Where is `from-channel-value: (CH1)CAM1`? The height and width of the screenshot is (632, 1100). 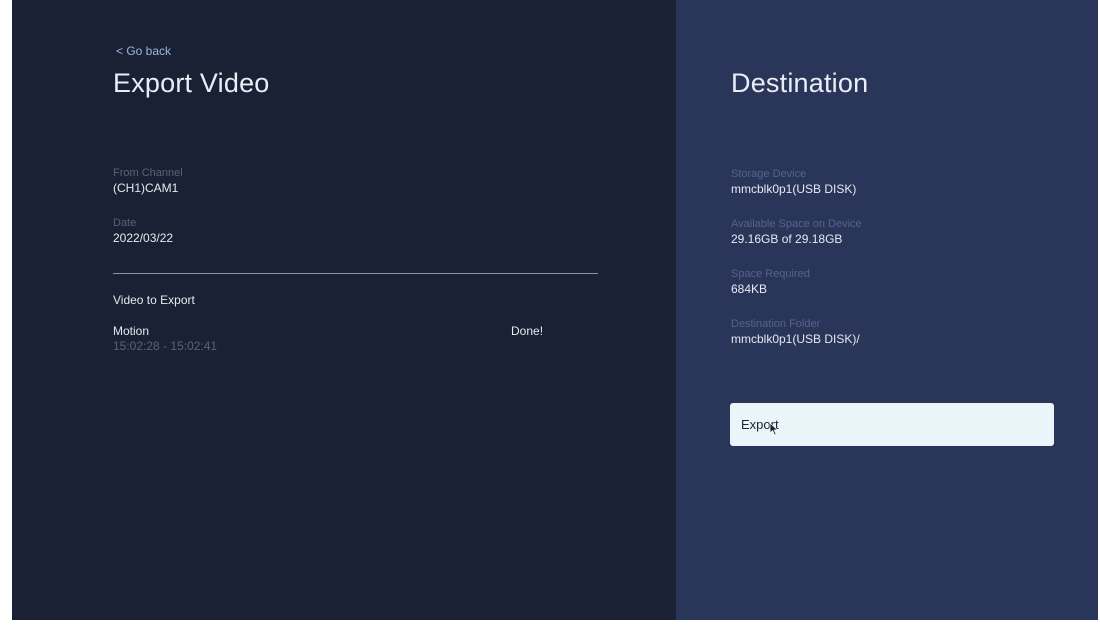
from-channel-value: (CH1)CAM1 is located at coordinates (146, 188).